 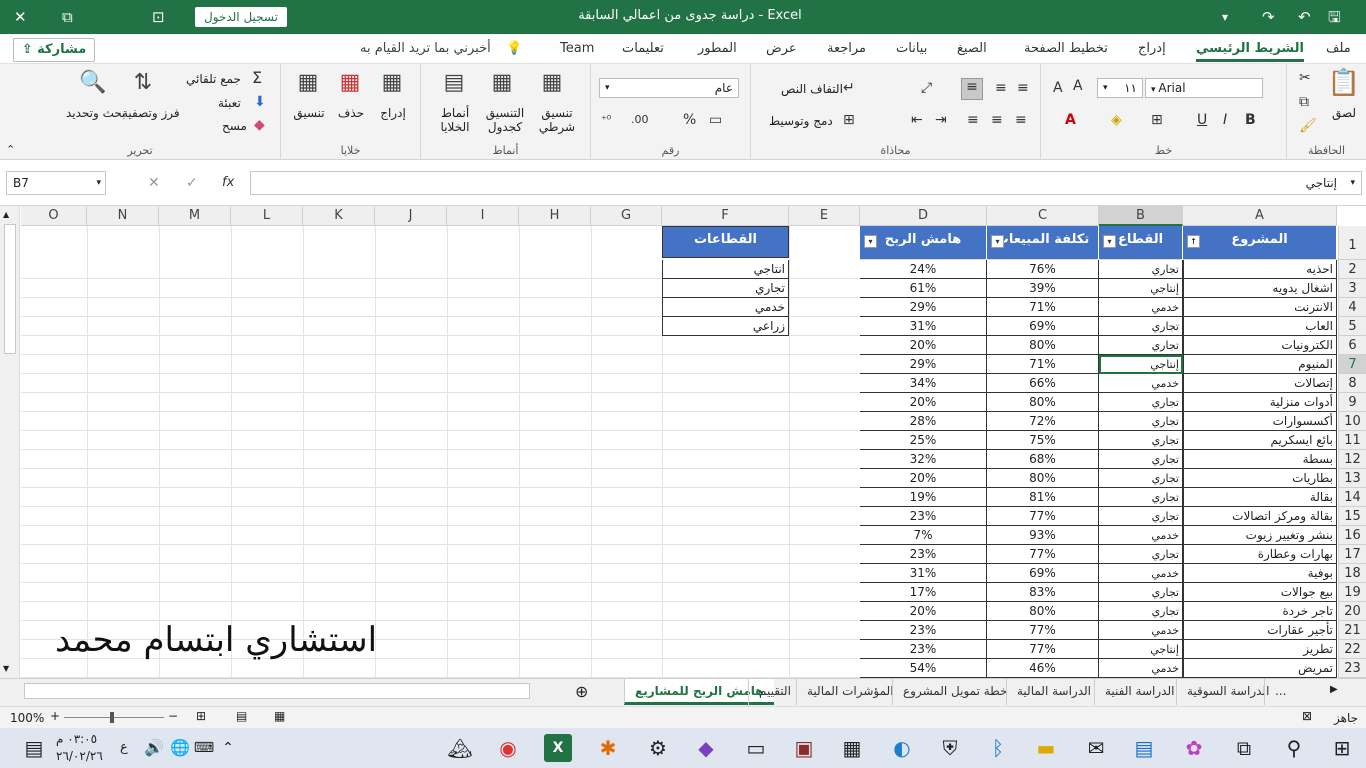 What do you see at coordinates (1043, 649) in the screenshot?
I see `cell-c-22: 77%` at bounding box center [1043, 649].